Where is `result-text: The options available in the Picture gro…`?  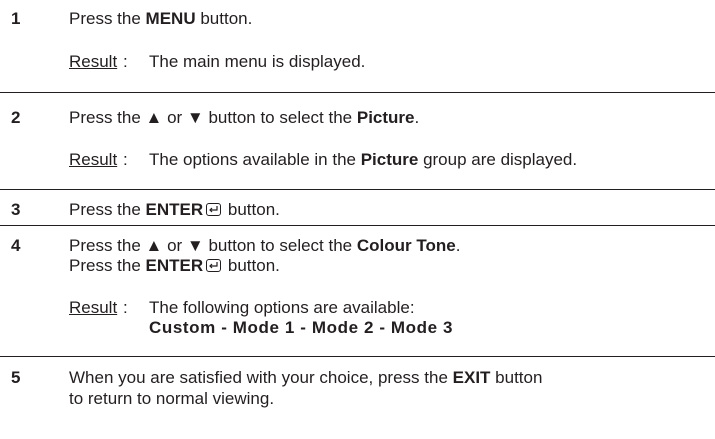 result-text: The options available in the Picture gro… is located at coordinates (363, 159).